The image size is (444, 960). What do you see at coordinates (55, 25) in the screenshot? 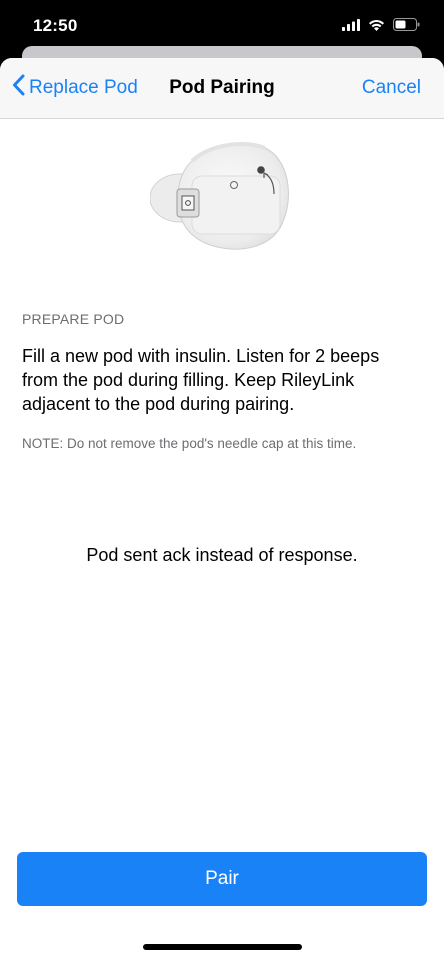
I see `status-time: 12:50` at bounding box center [55, 25].